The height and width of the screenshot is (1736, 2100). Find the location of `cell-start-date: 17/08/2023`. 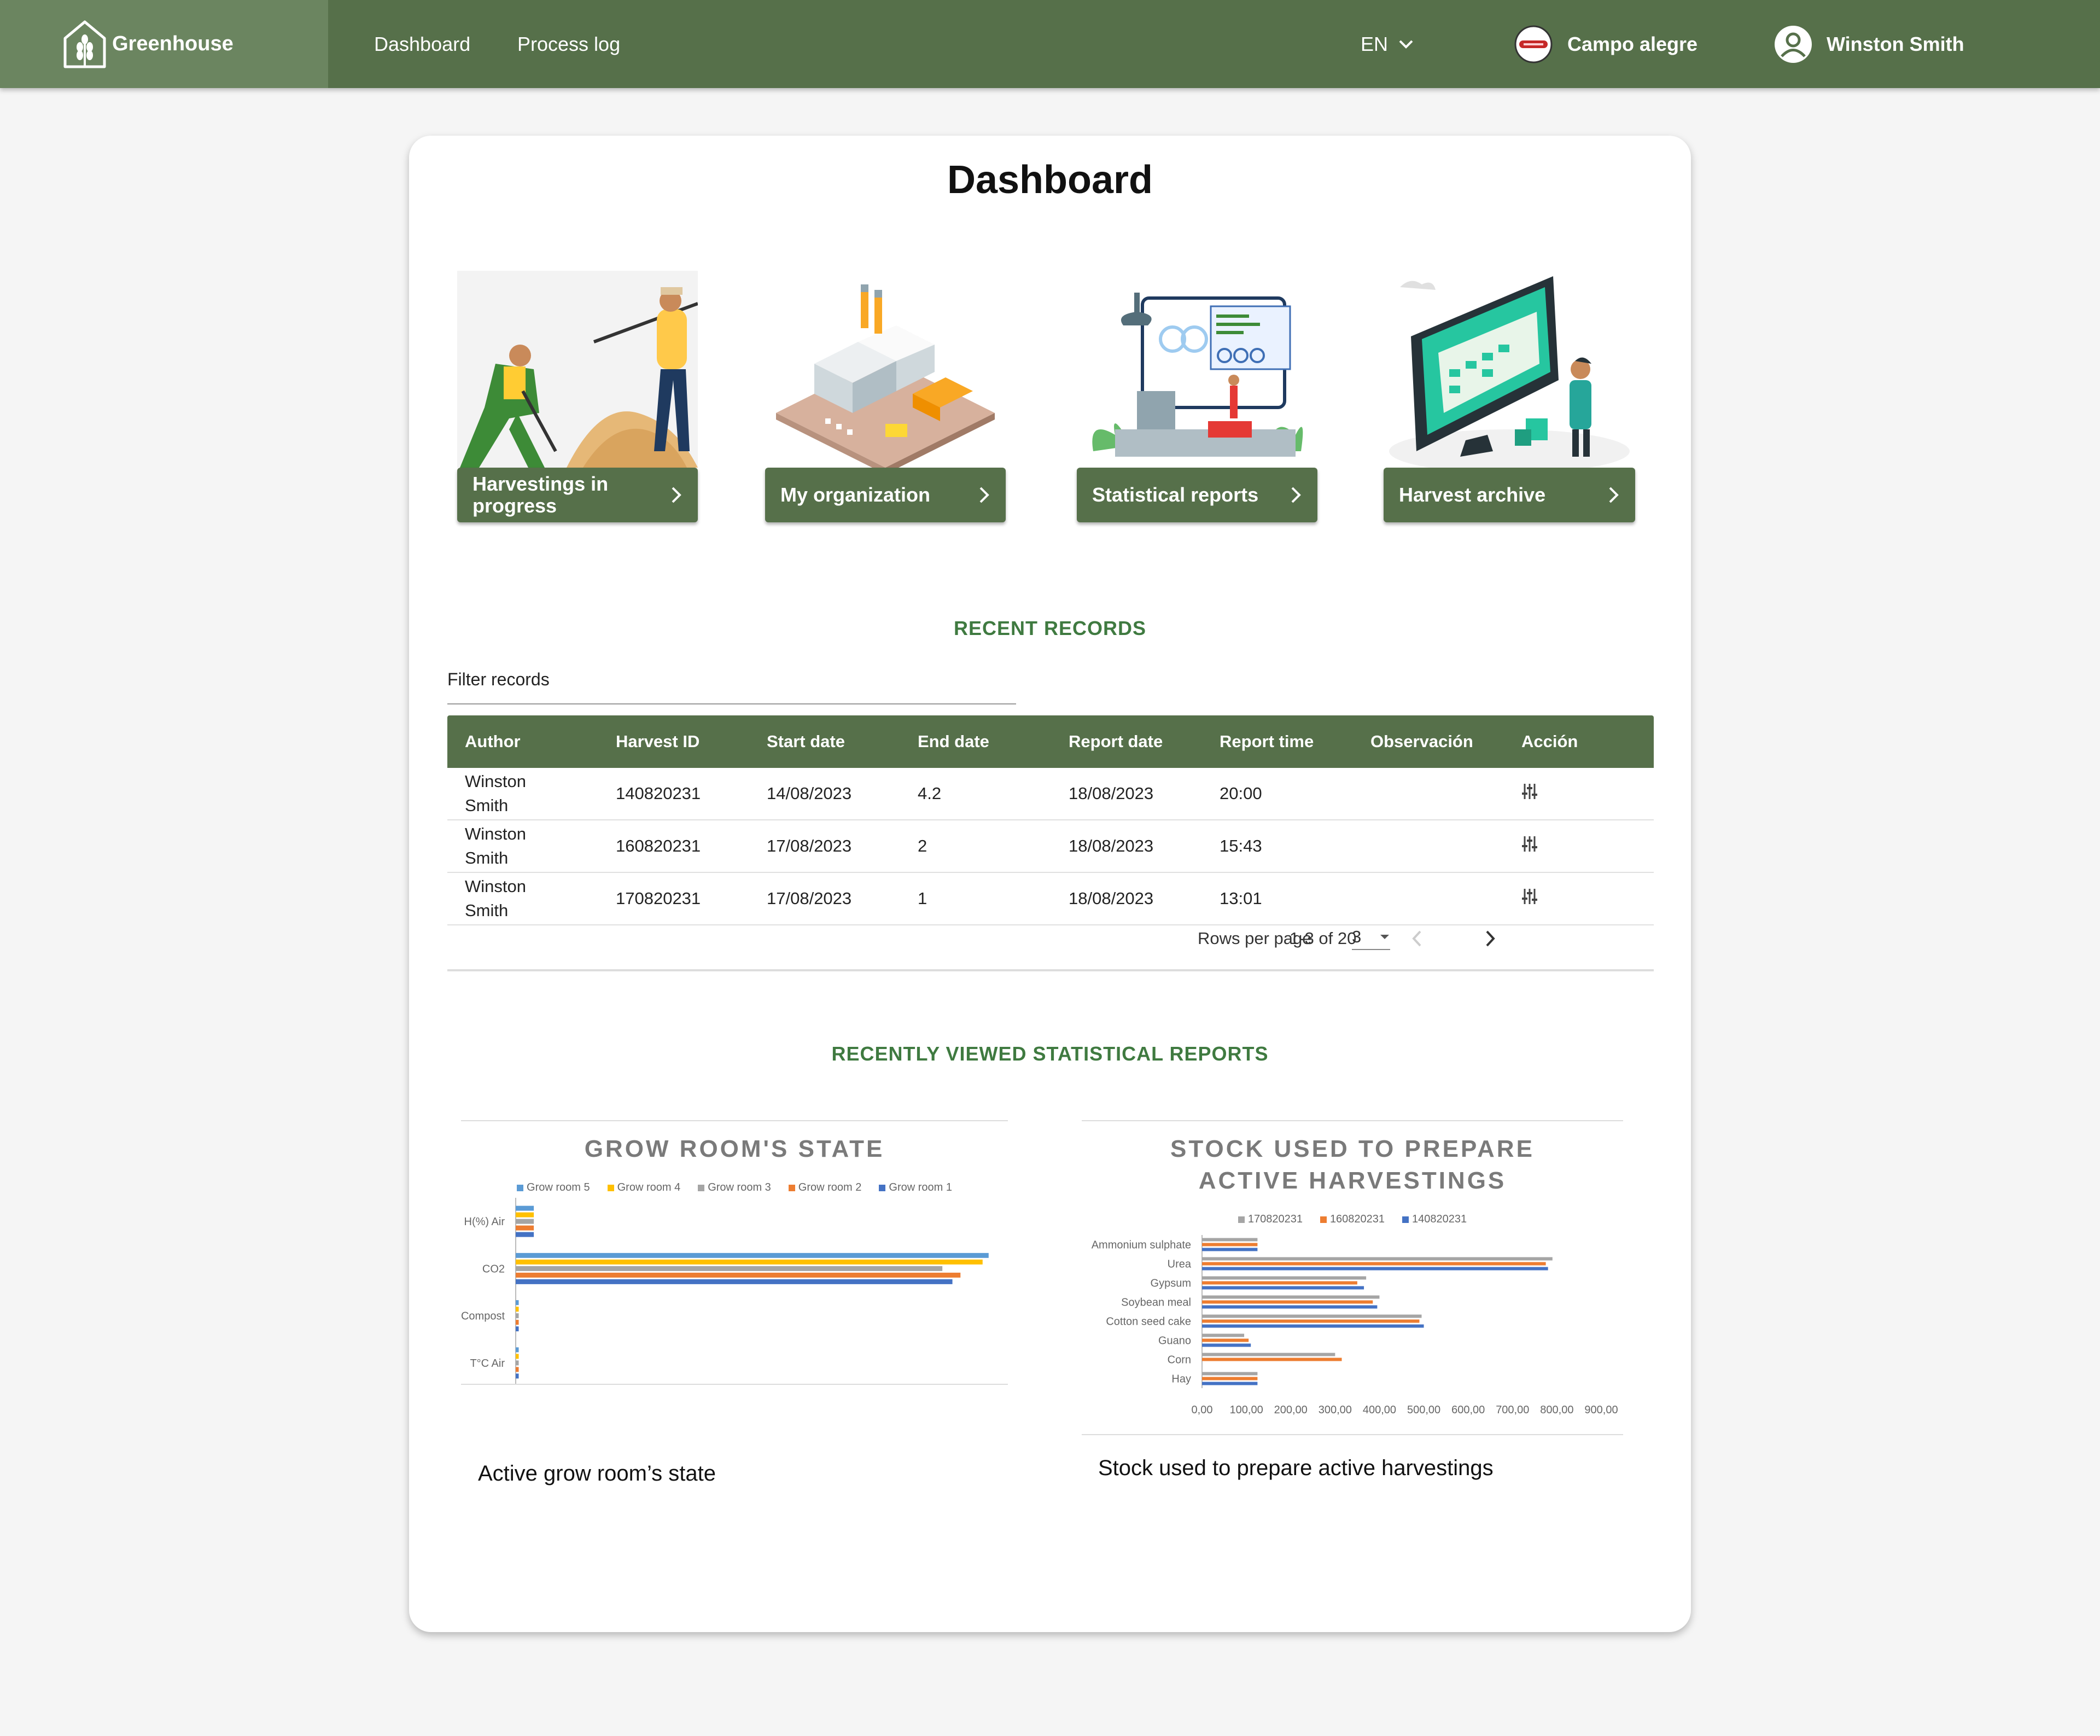

cell-start-date: 17/08/2023 is located at coordinates (809, 898).